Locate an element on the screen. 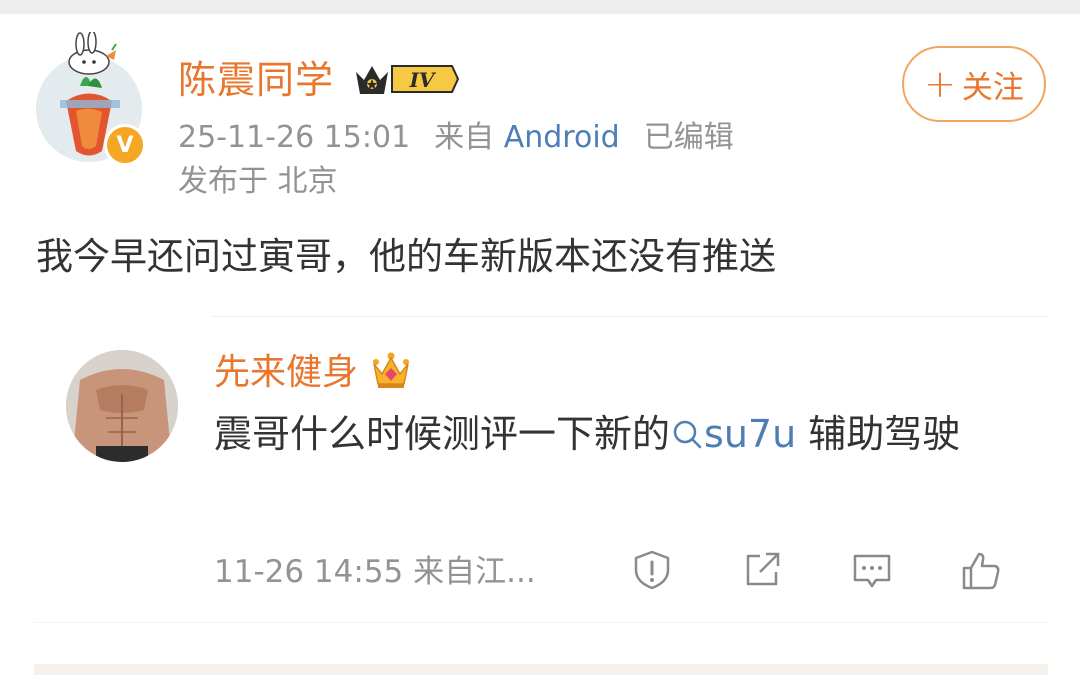  map-preview is located at coordinates (541, 669).